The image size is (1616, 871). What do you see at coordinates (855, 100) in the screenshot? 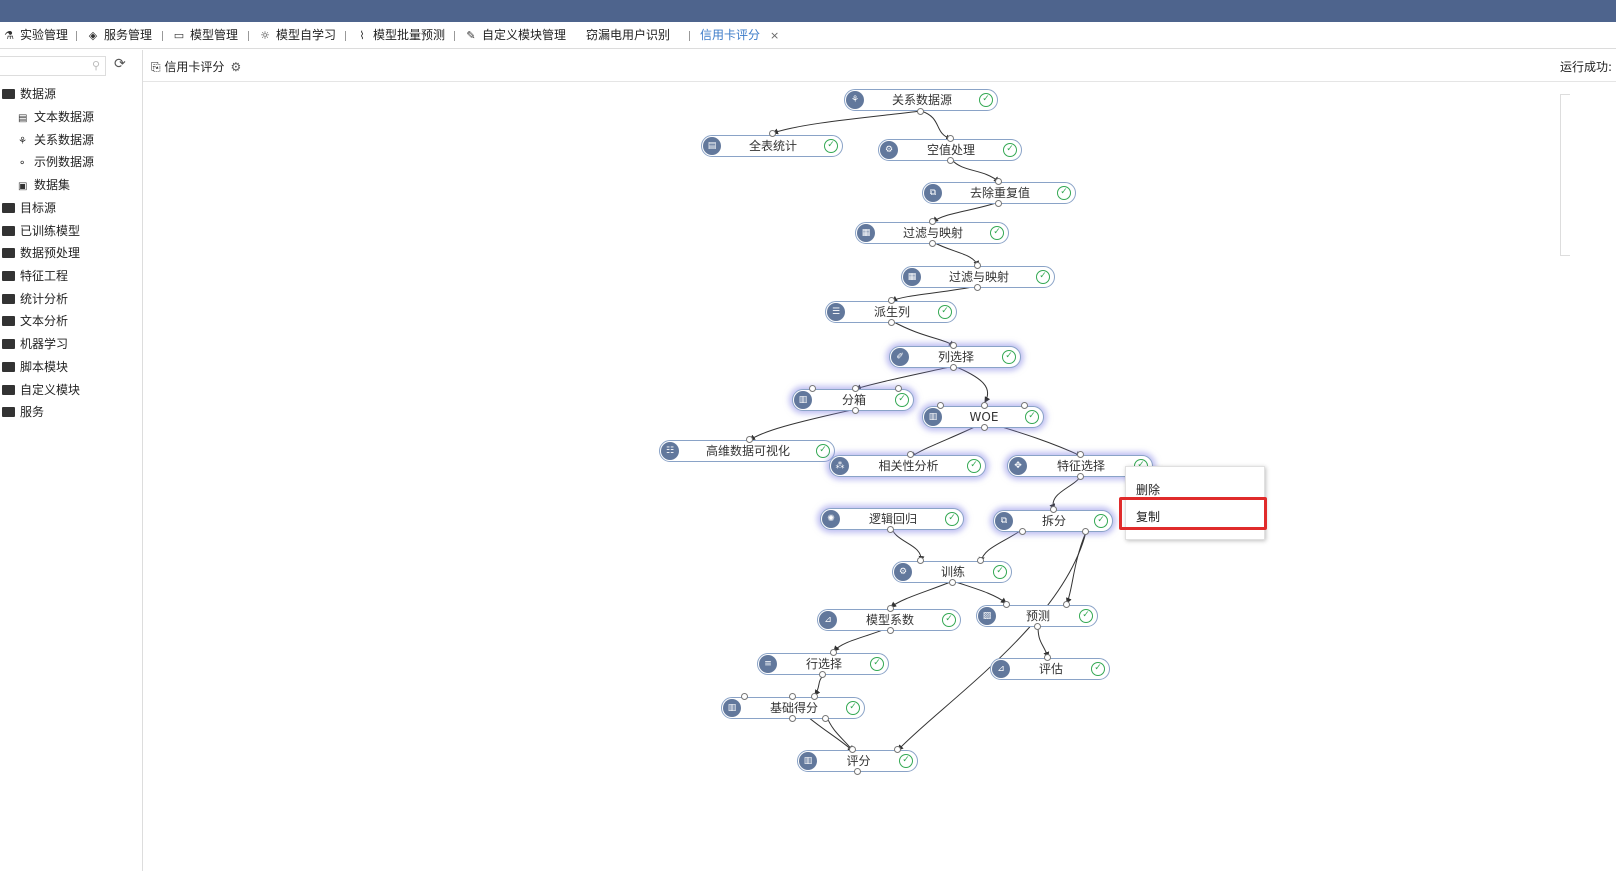
I see `hierarchy-icon: ⚘` at bounding box center [855, 100].